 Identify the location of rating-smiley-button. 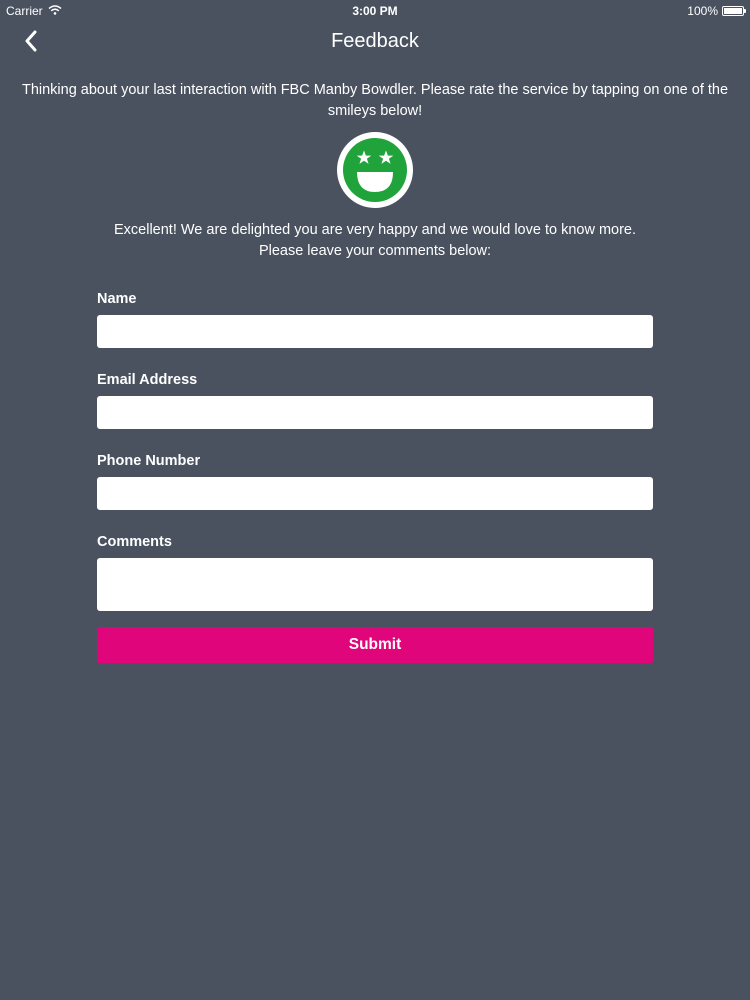
(375, 170).